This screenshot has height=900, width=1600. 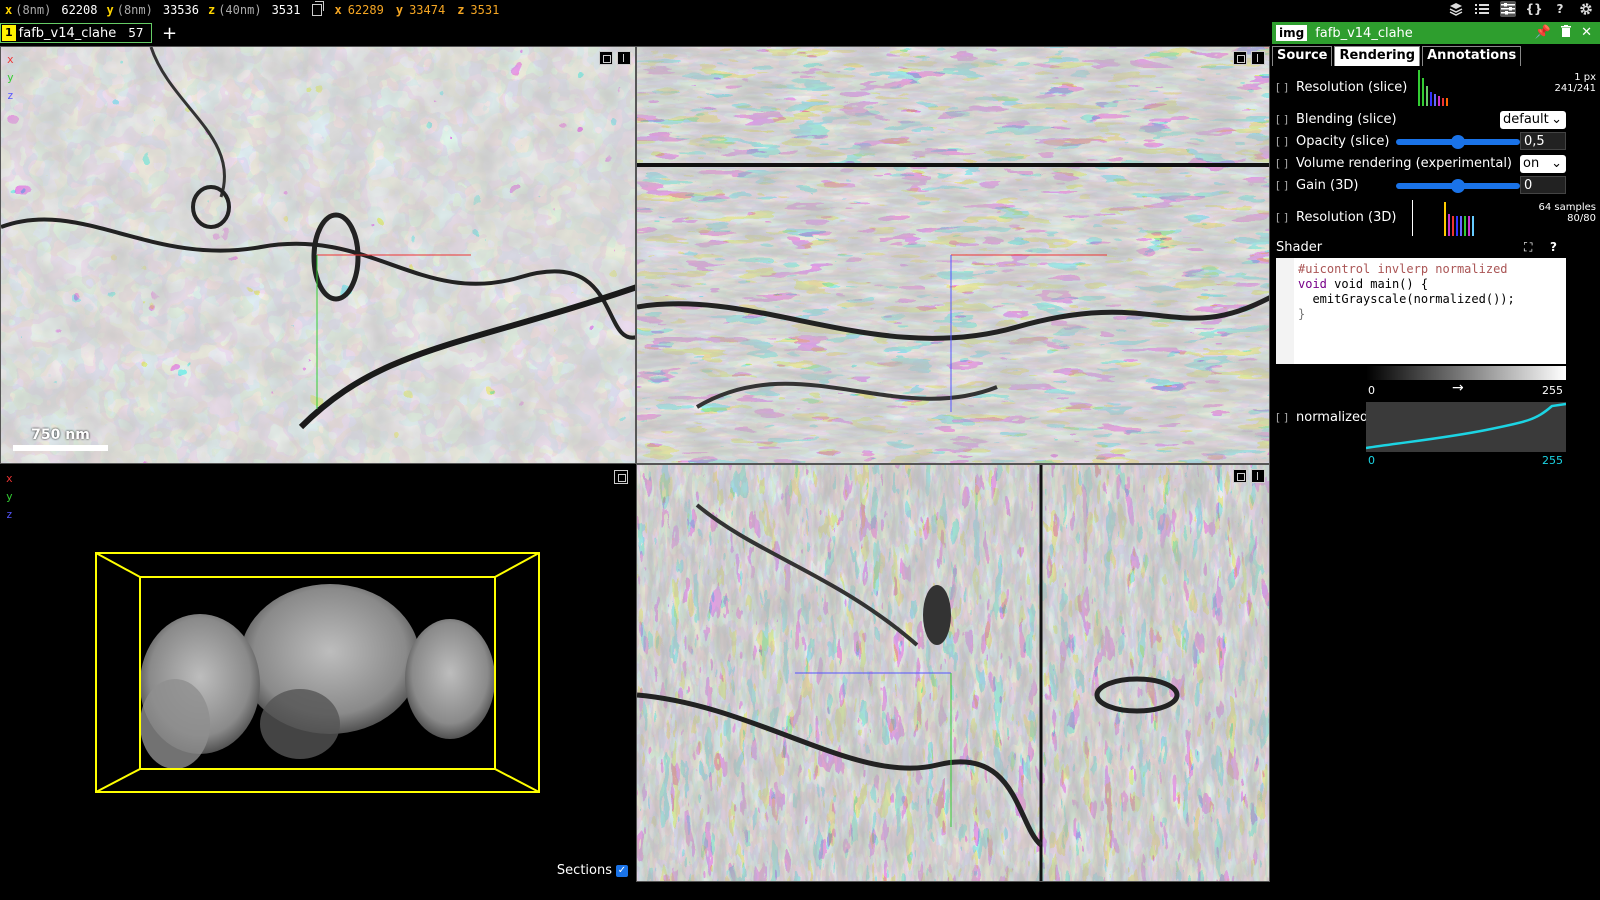 What do you see at coordinates (1543, 33) in the screenshot?
I see `pin-icon: 📌` at bounding box center [1543, 33].